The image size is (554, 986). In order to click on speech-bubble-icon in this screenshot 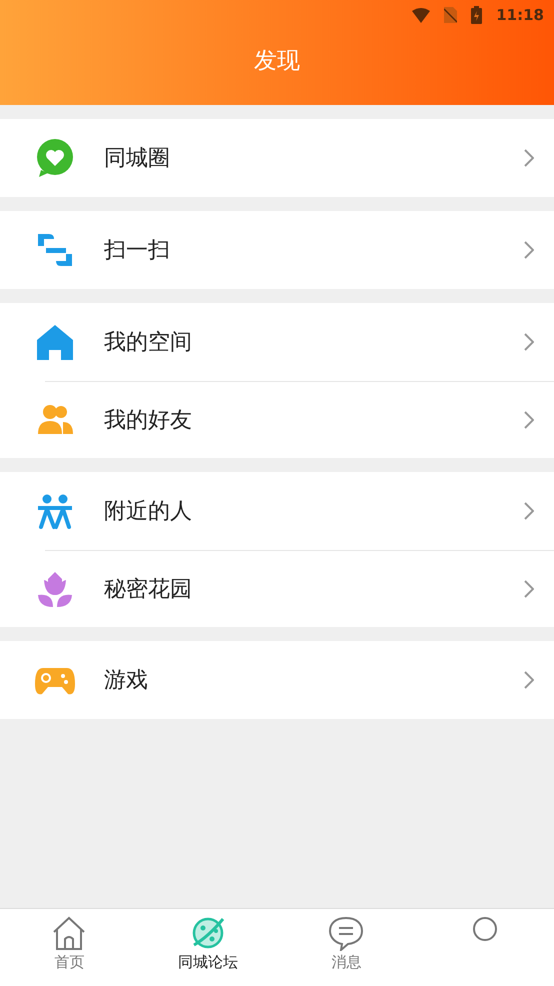, I will do `click(346, 933)`.